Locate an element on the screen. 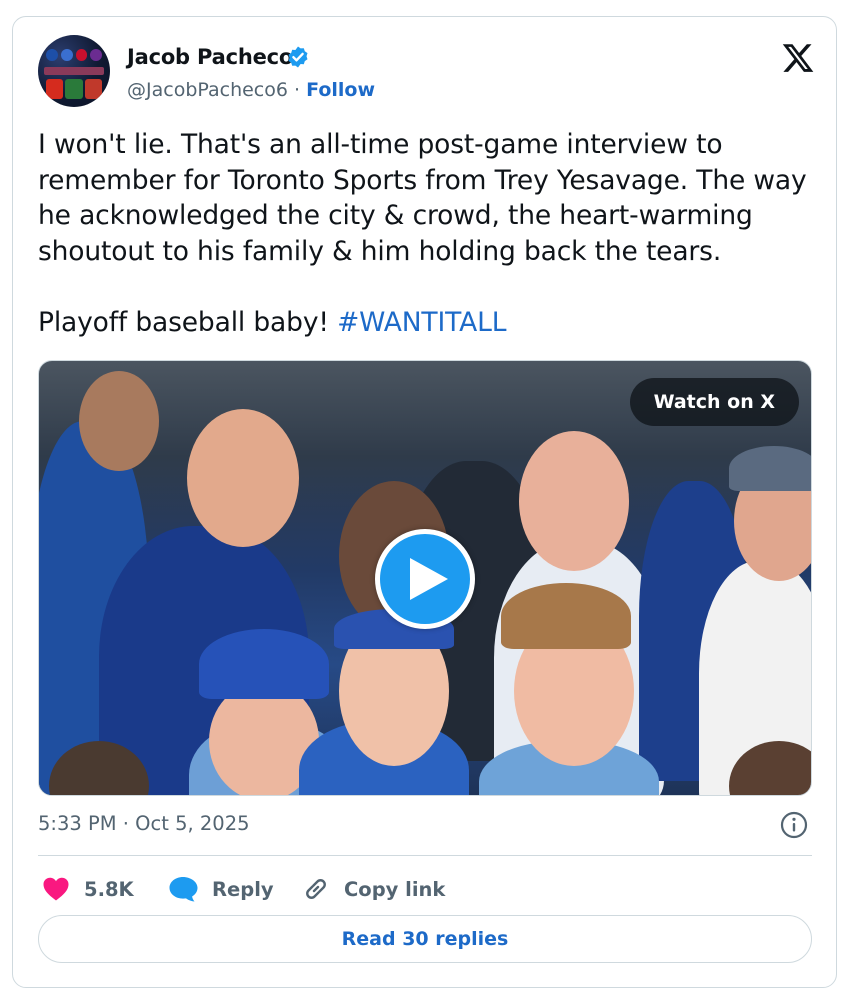 The height and width of the screenshot is (999, 851). copy-link-label: Copy link is located at coordinates (395, 889).